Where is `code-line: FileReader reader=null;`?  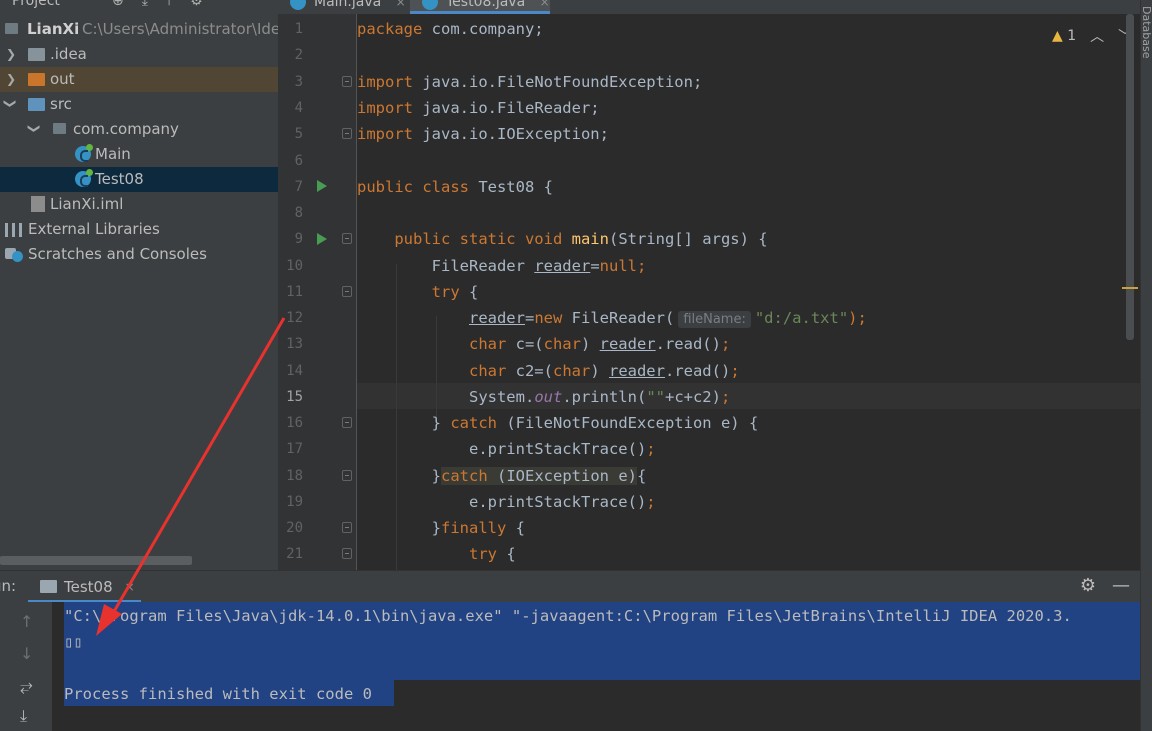 code-line: FileReader reader=null; is located at coordinates (502, 266).